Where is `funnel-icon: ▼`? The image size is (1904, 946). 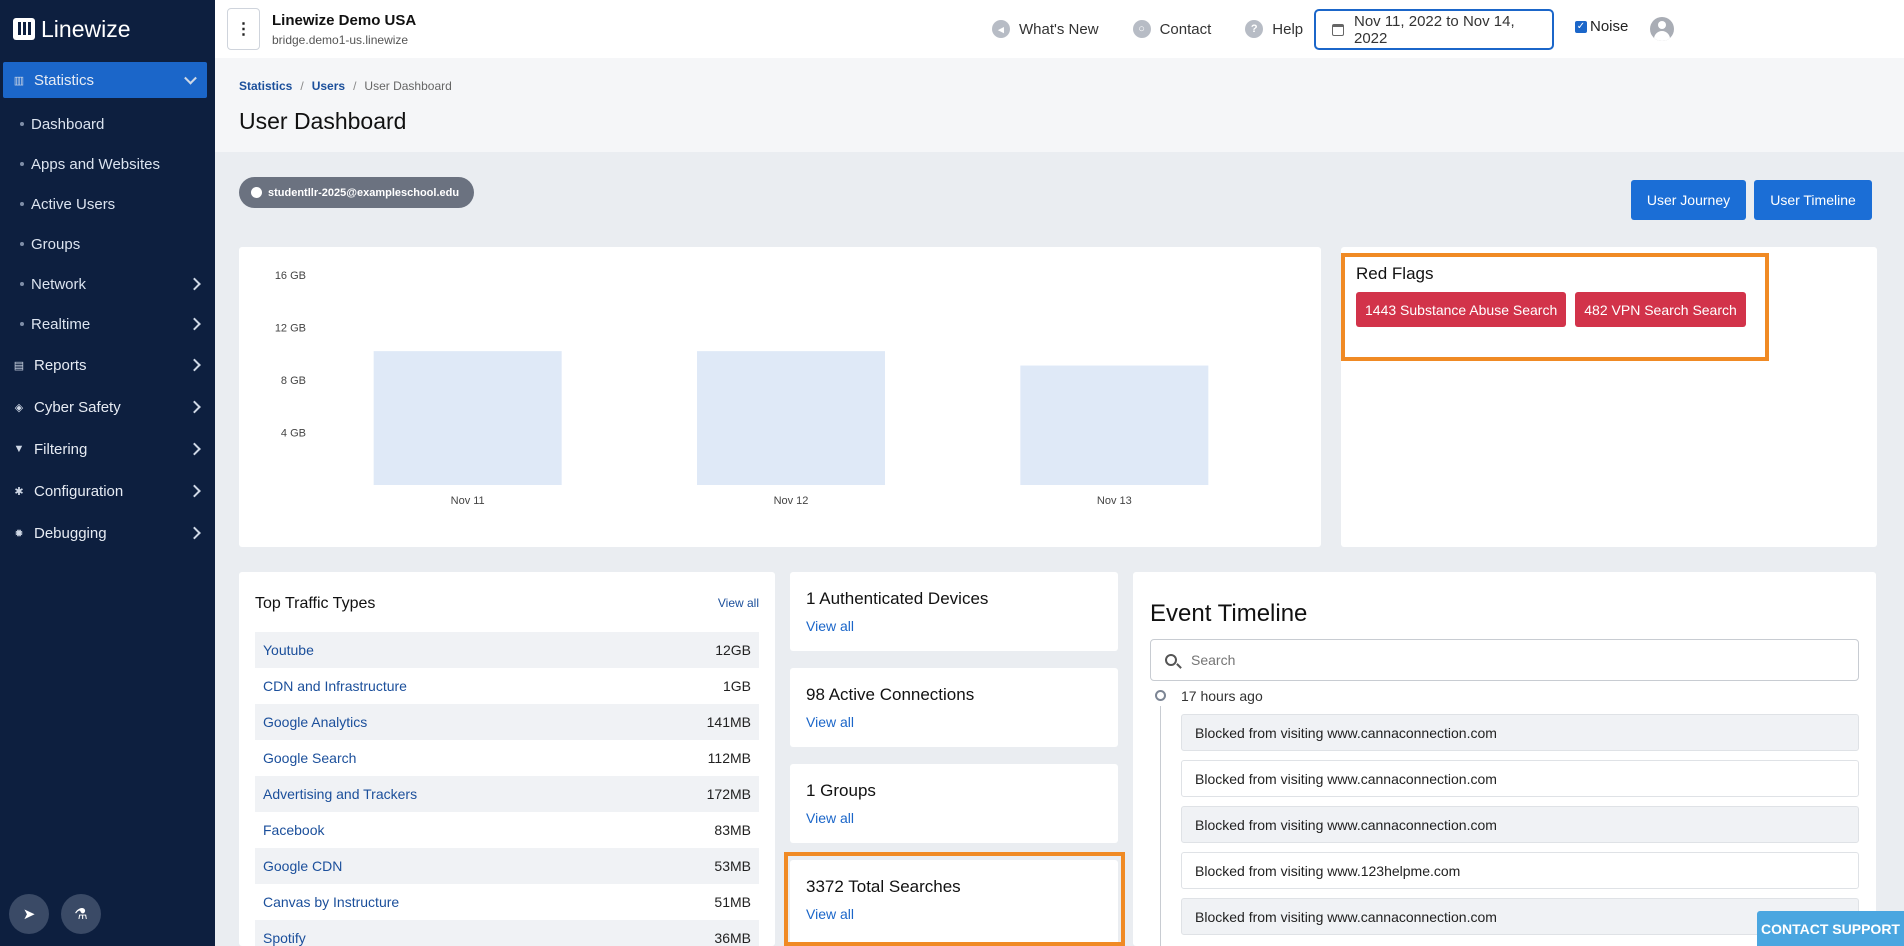 funnel-icon: ▼ is located at coordinates (19, 449).